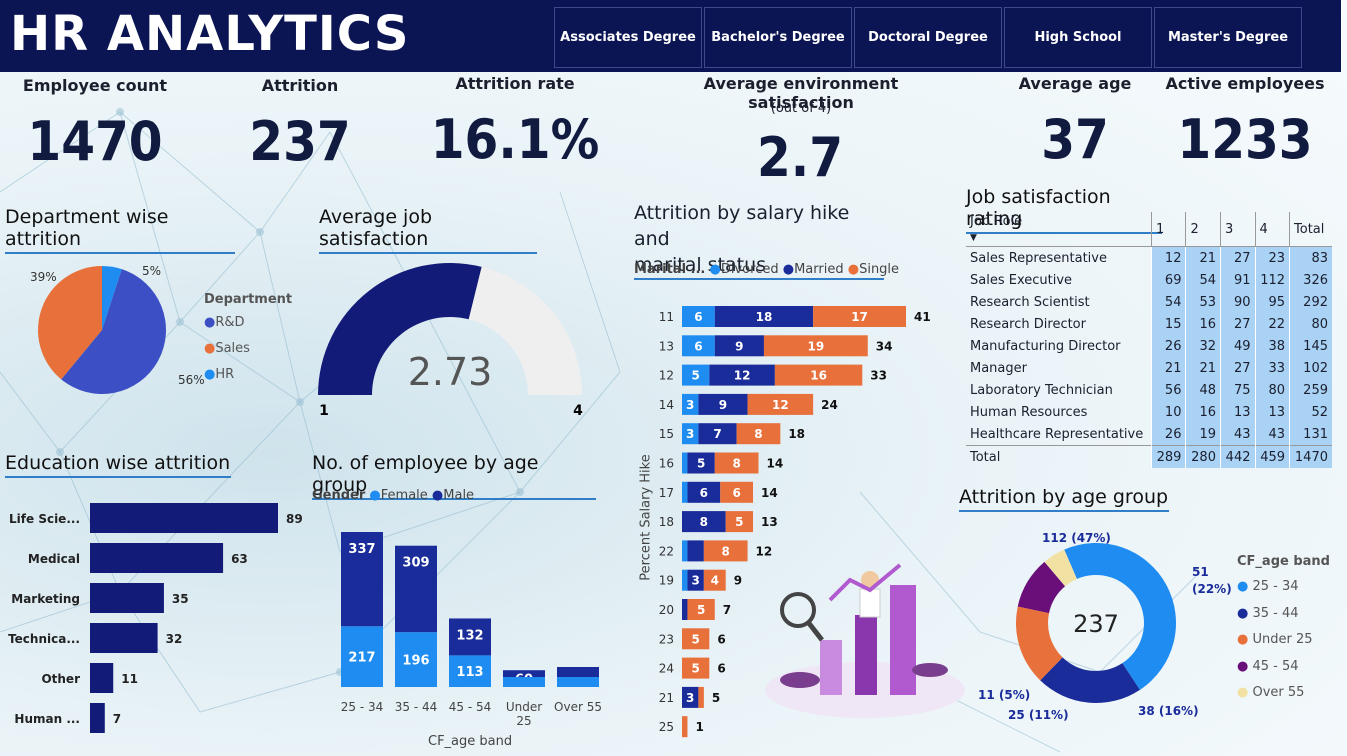 The width and height of the screenshot is (1347, 756). I want to click on kpi-average-age-label: Average age, so click(1075, 83).